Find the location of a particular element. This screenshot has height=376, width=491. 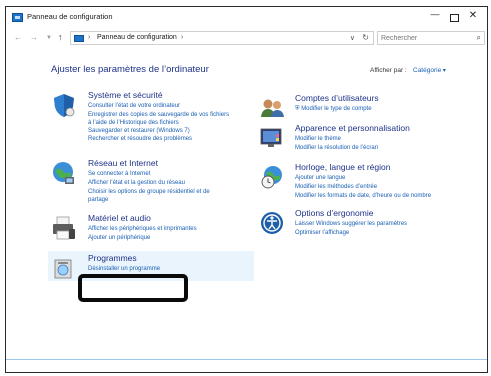

shield-icon is located at coordinates (64, 105).